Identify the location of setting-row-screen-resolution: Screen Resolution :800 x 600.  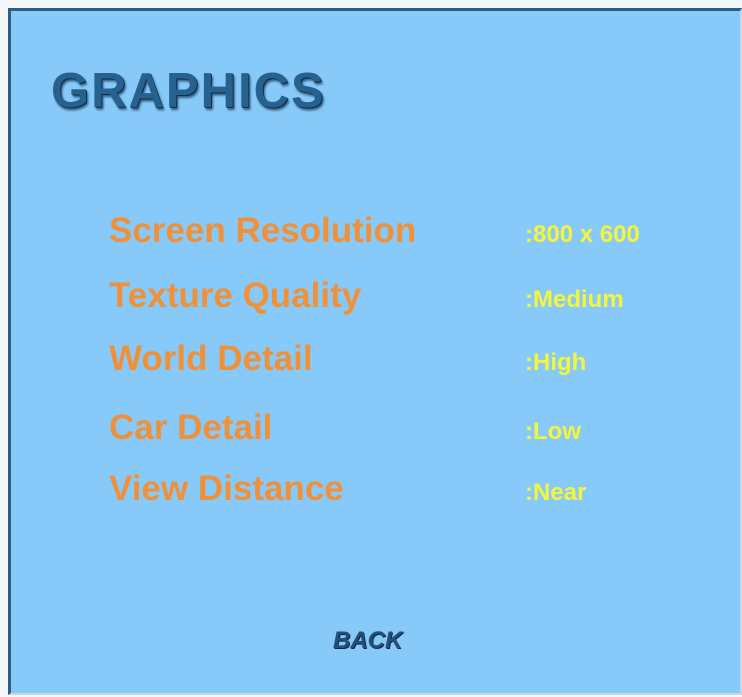
(419, 243).